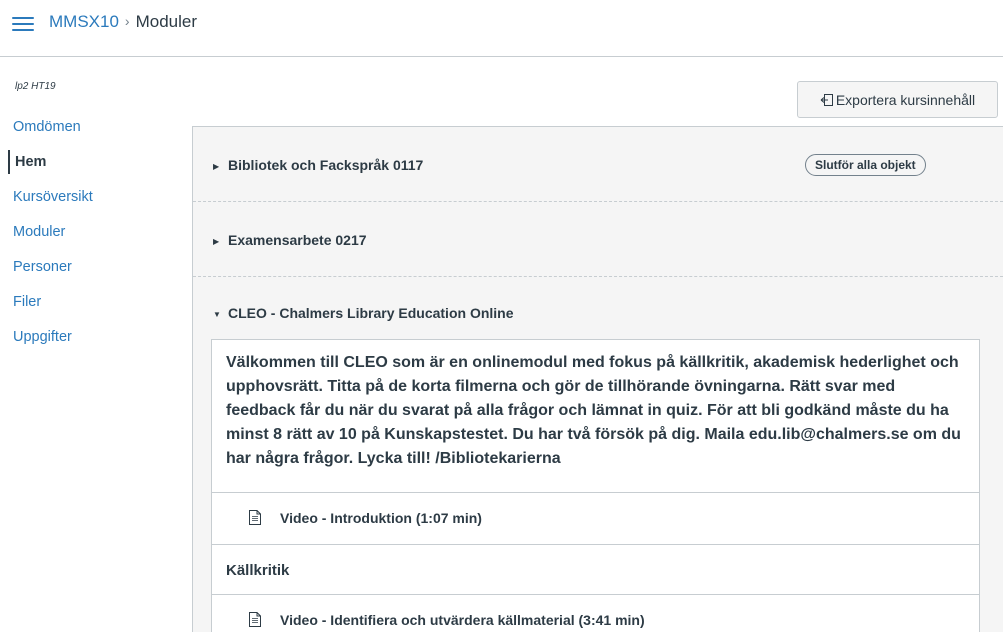 Image resolution: width=1003 pixels, height=632 pixels. I want to click on module-title: ▶ Examensarbete 0217, so click(290, 240).